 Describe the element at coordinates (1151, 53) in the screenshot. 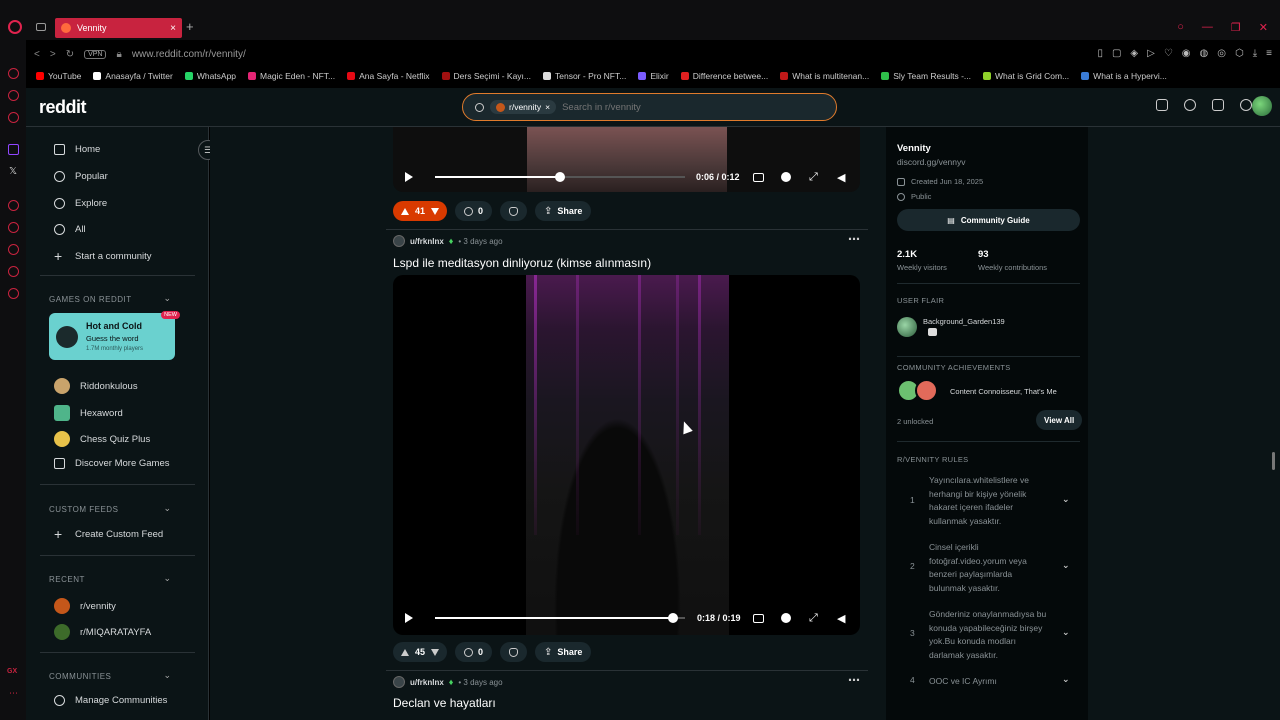

I see `play-icon: ▷` at that location.